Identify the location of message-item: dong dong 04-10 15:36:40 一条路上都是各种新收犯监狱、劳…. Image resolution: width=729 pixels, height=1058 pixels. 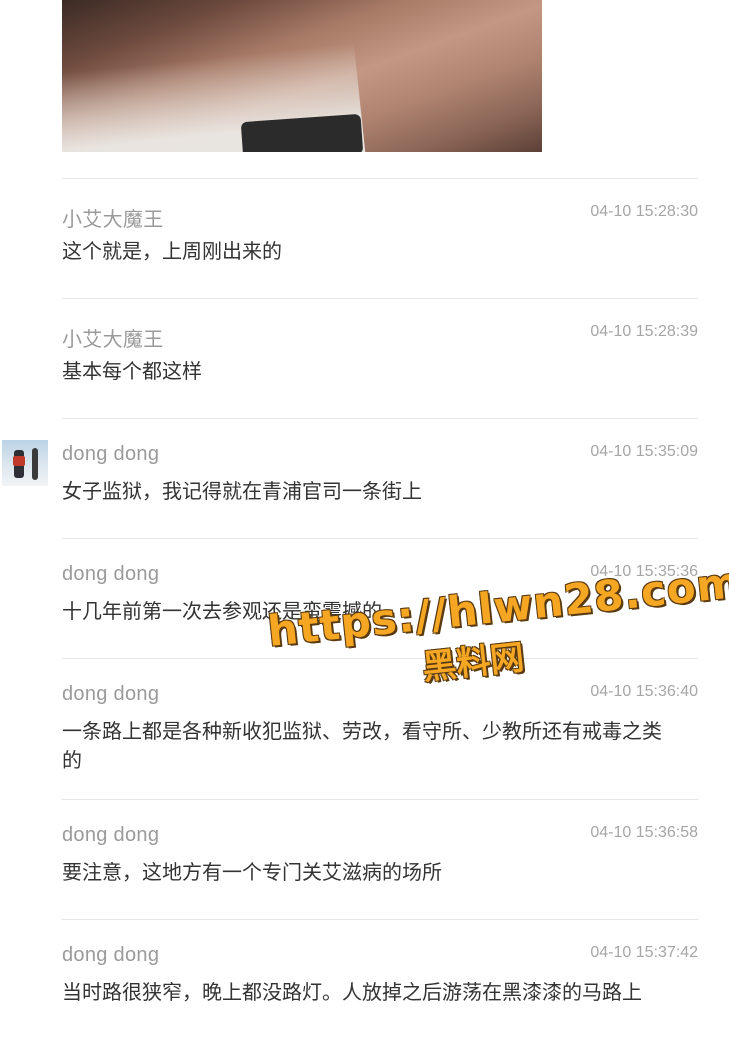
(380, 728).